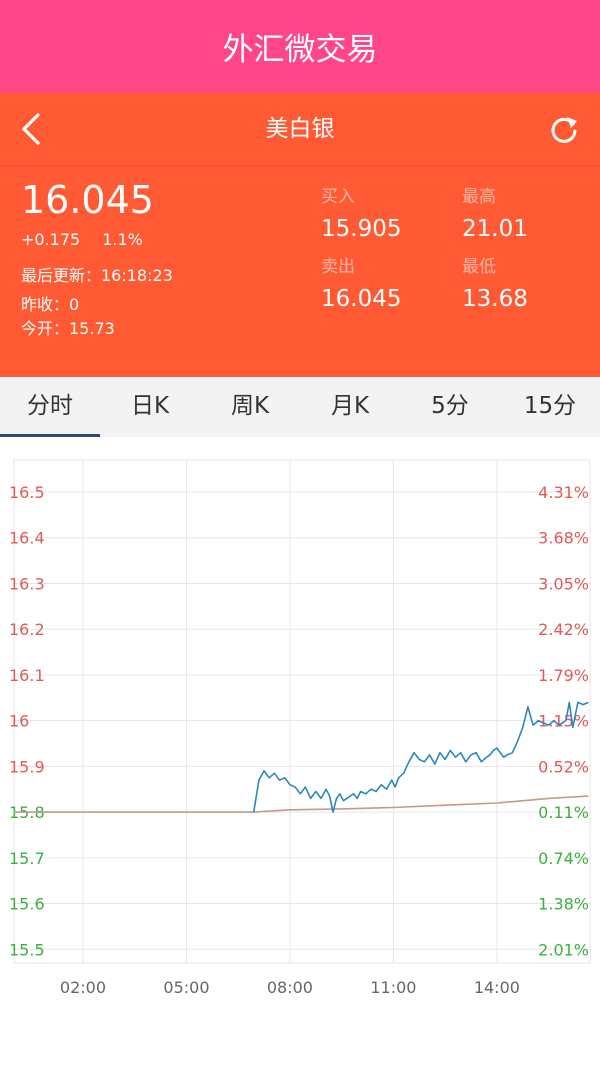  I want to click on percent-tick-label: 0.52%, so click(563, 766).